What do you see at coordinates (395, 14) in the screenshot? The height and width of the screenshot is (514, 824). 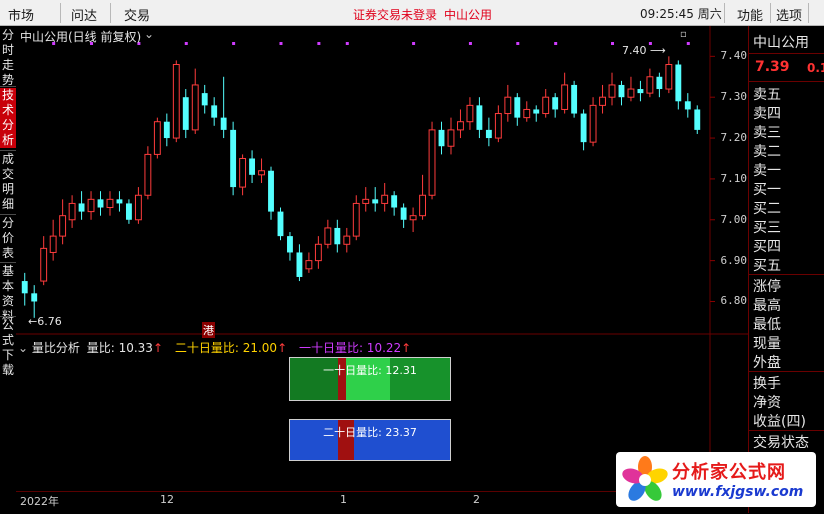 I see `trade-login-status: 证券交易未登录` at bounding box center [395, 14].